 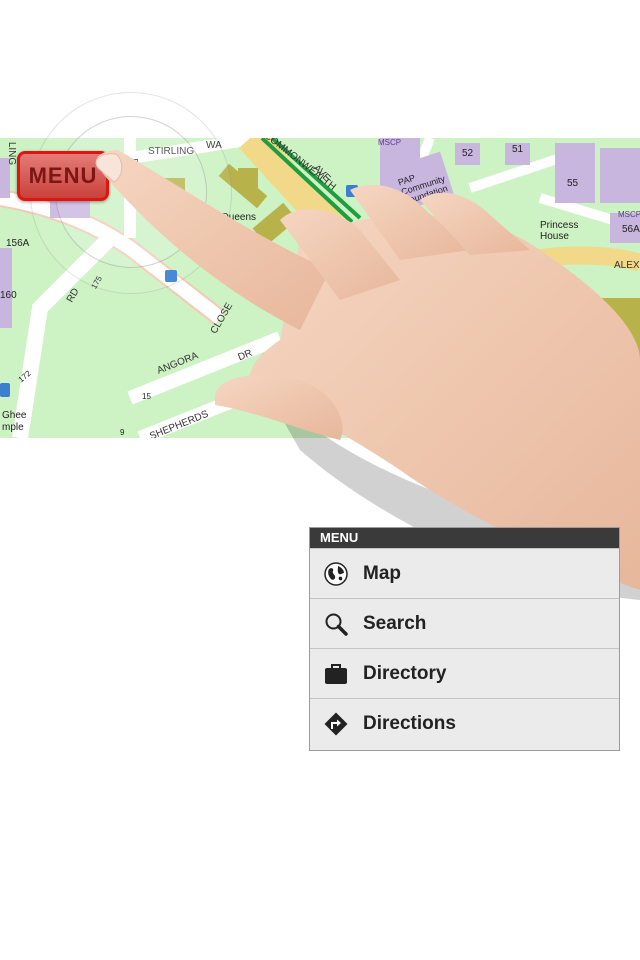 What do you see at coordinates (13, 427) in the screenshot?
I see `place-label-mple: mple` at bounding box center [13, 427].